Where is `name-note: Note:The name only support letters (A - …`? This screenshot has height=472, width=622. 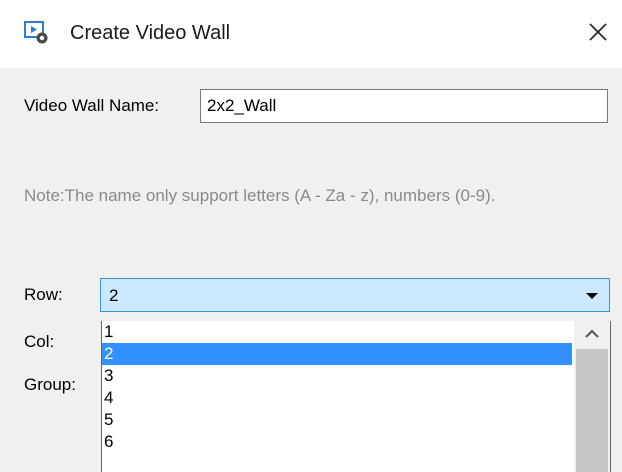 name-note: Note:The name only support letters (A - … is located at coordinates (260, 195).